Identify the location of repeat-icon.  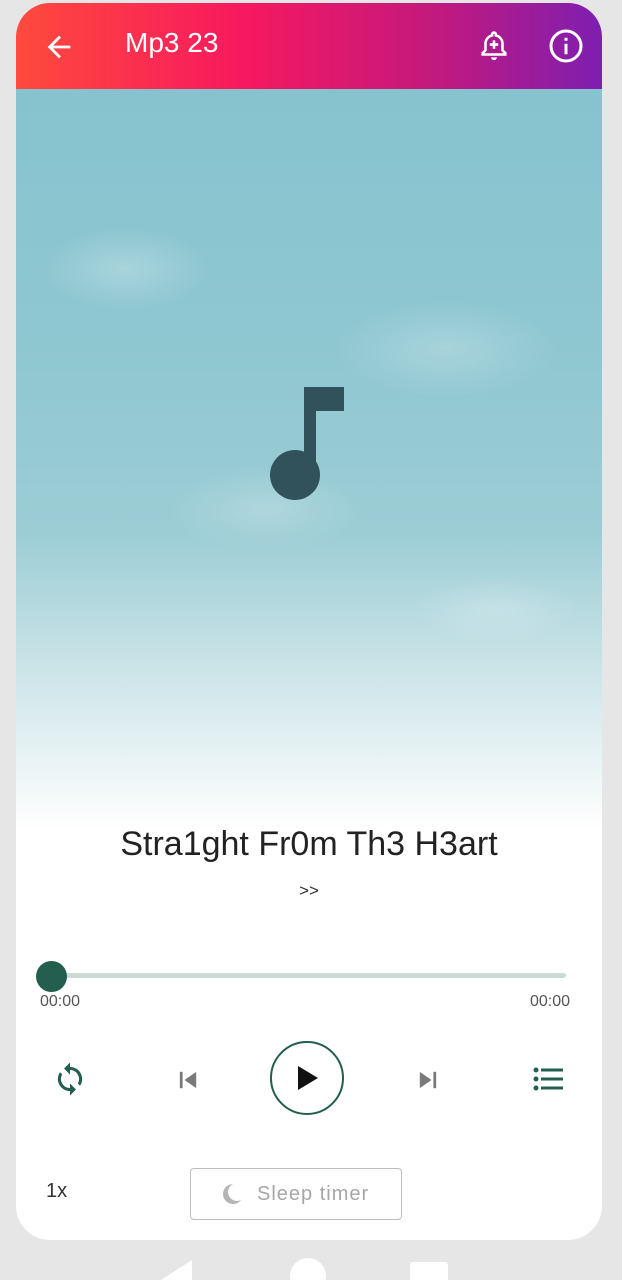
(70, 1079).